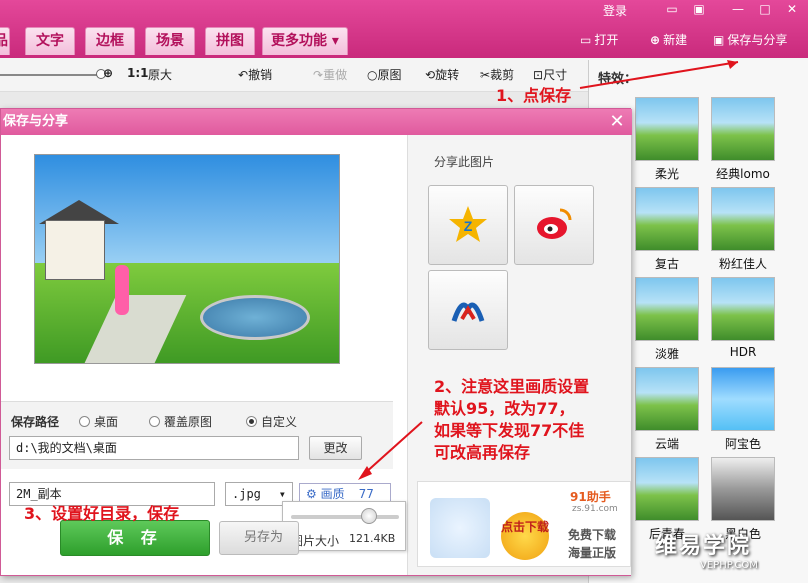  I want to click on annotation-step-2-line-1: 2、注意这里画质设置, so click(512, 386).